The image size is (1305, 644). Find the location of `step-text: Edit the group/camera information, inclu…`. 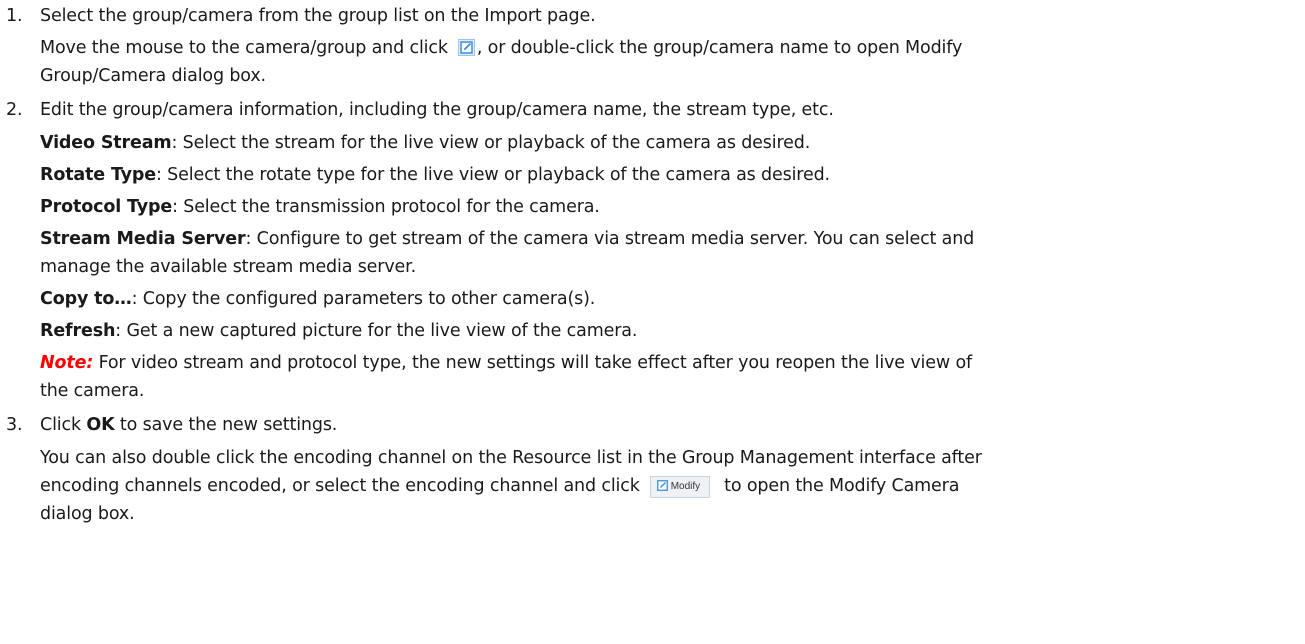

step-text: Edit the group/camera information, inclu… is located at coordinates (437, 110).